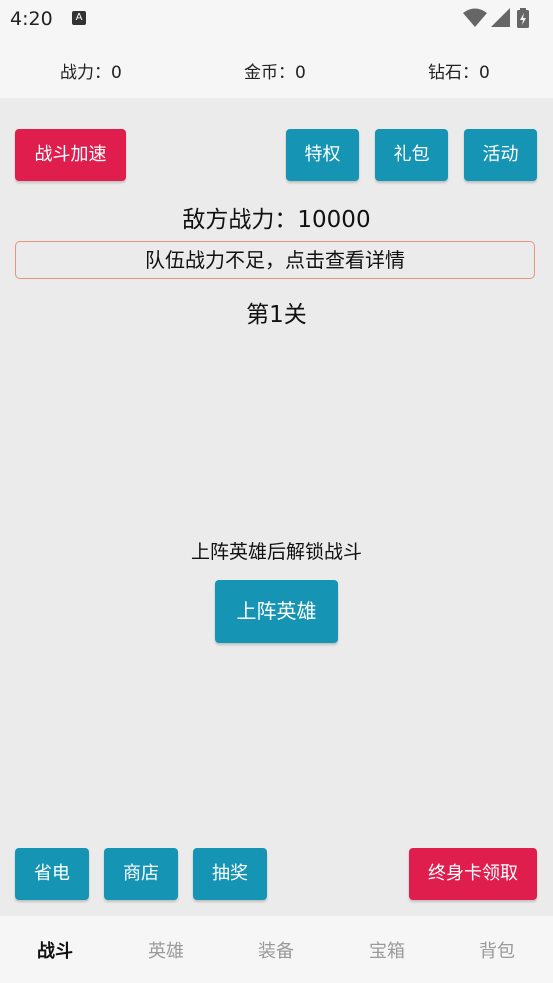 The image size is (553, 983). What do you see at coordinates (52, 874) in the screenshot?
I see `power-save-button: 省电` at bounding box center [52, 874].